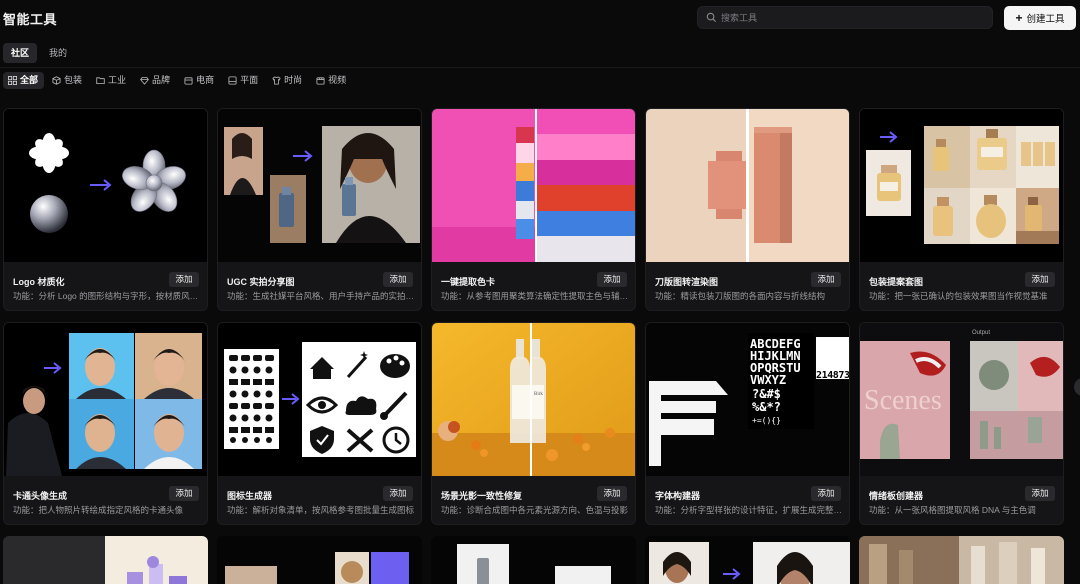 This screenshot has height=584, width=1080. I want to click on filter-label: 包装, so click(73, 80).